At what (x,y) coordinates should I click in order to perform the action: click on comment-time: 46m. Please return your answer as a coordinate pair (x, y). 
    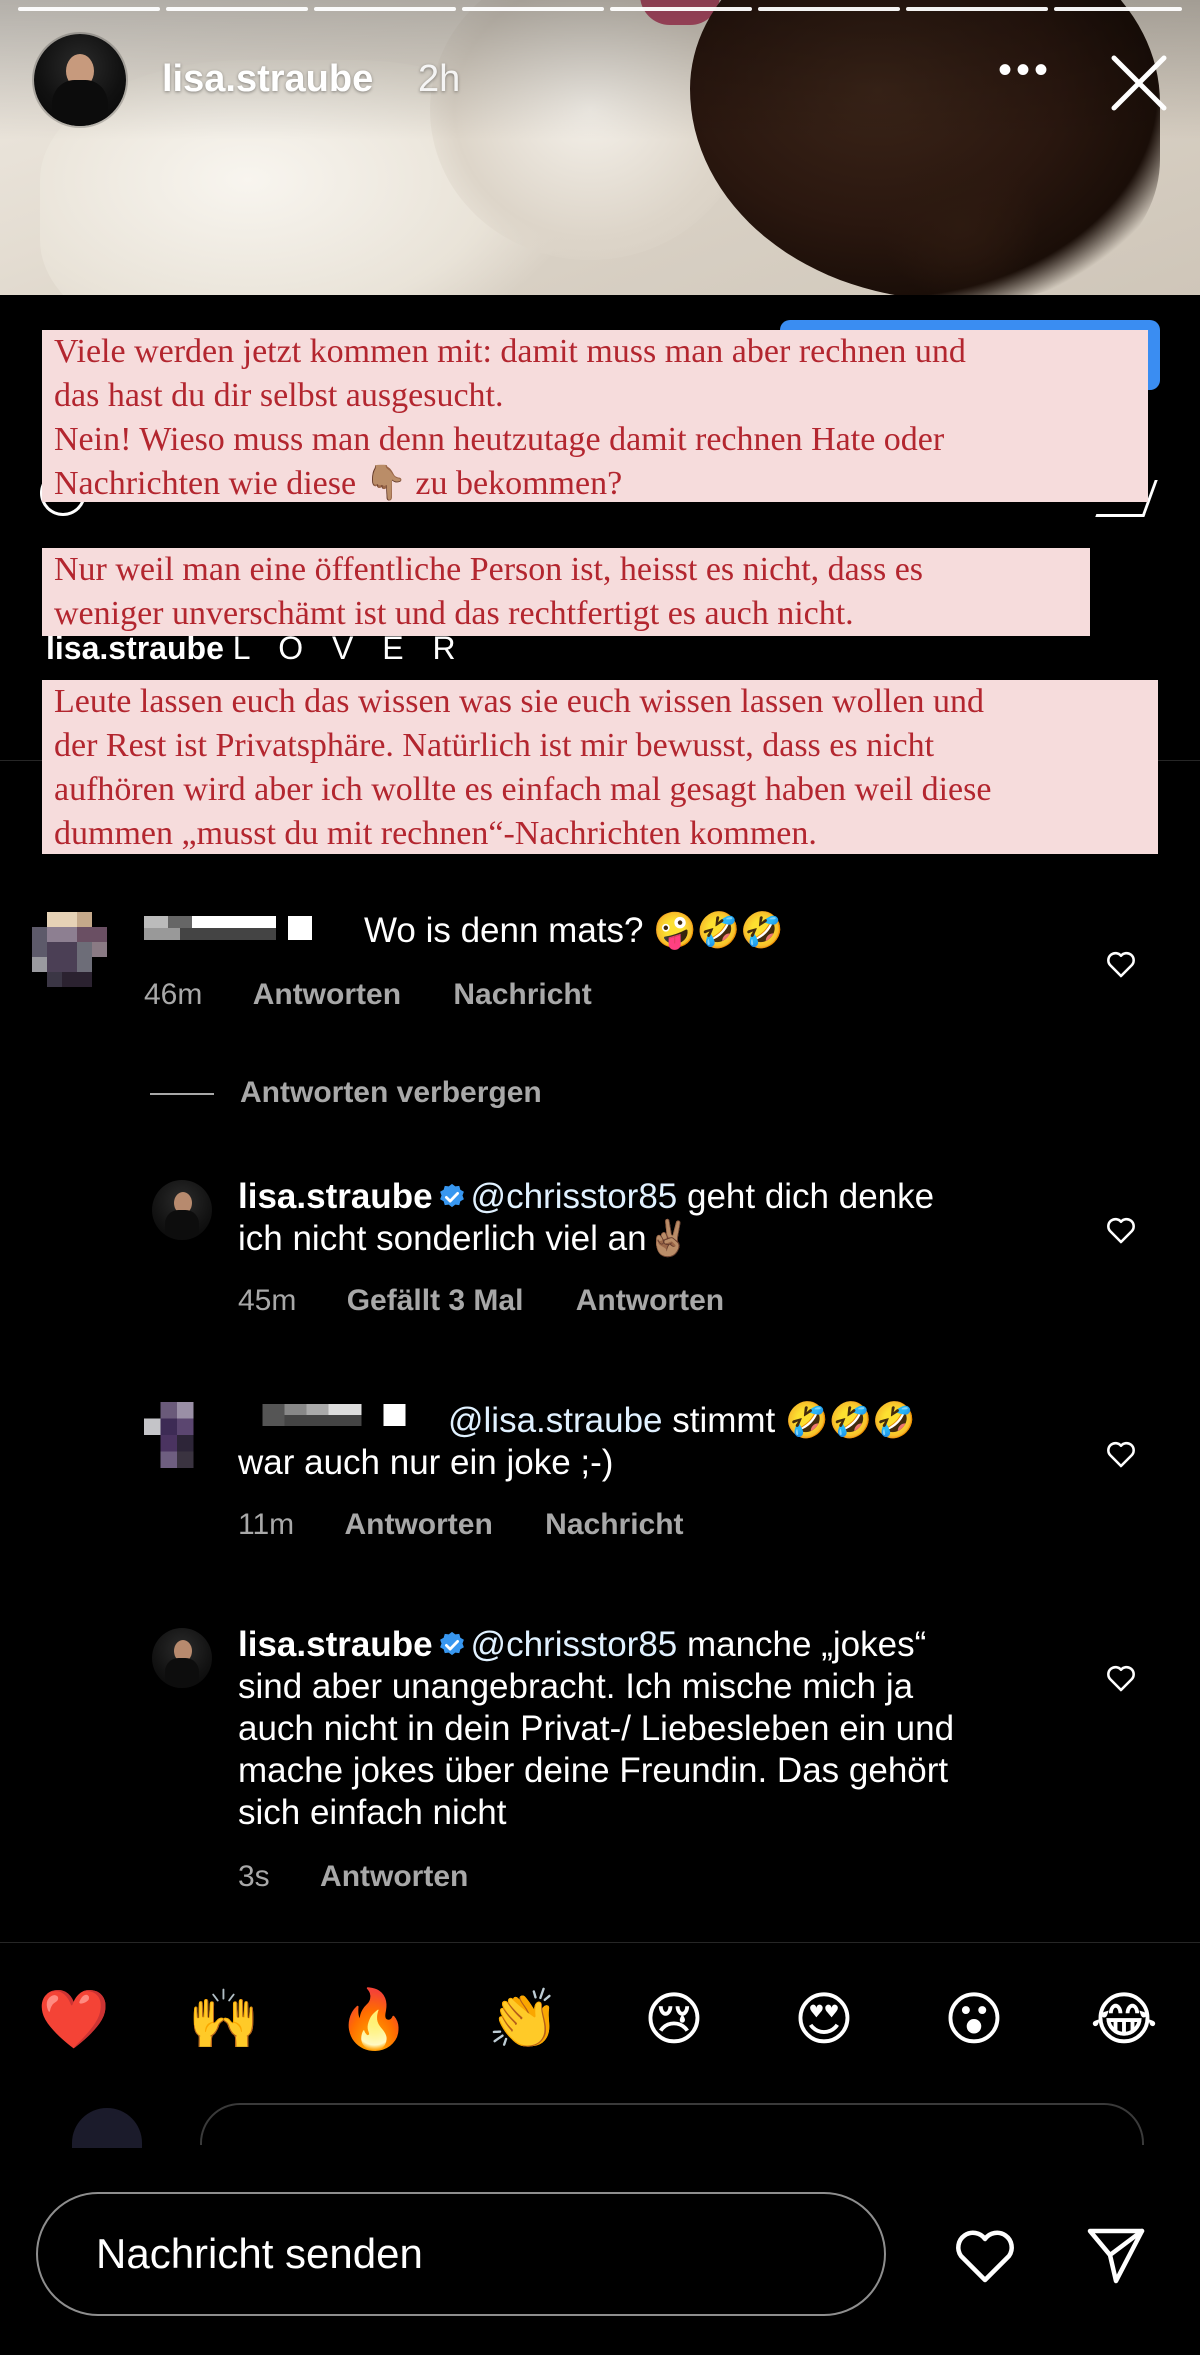
    Looking at the image, I should click on (173, 994).